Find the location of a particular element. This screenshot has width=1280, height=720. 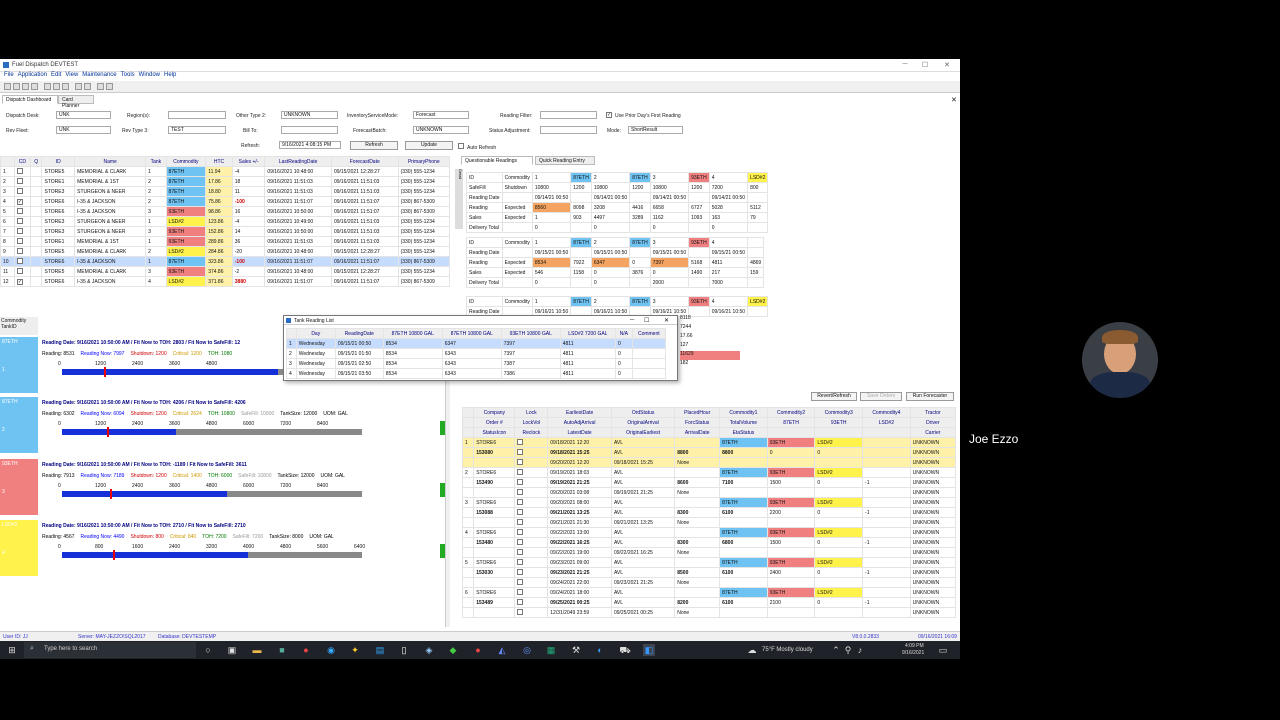

volume-icon: ♪ is located at coordinates (860, 650).